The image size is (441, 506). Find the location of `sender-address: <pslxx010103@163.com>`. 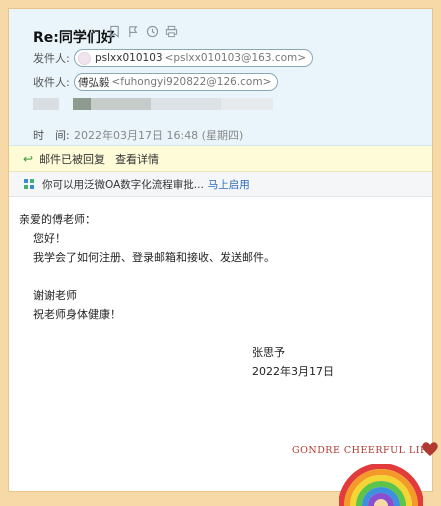

sender-address: <pslxx010103@163.com> is located at coordinates (235, 58).